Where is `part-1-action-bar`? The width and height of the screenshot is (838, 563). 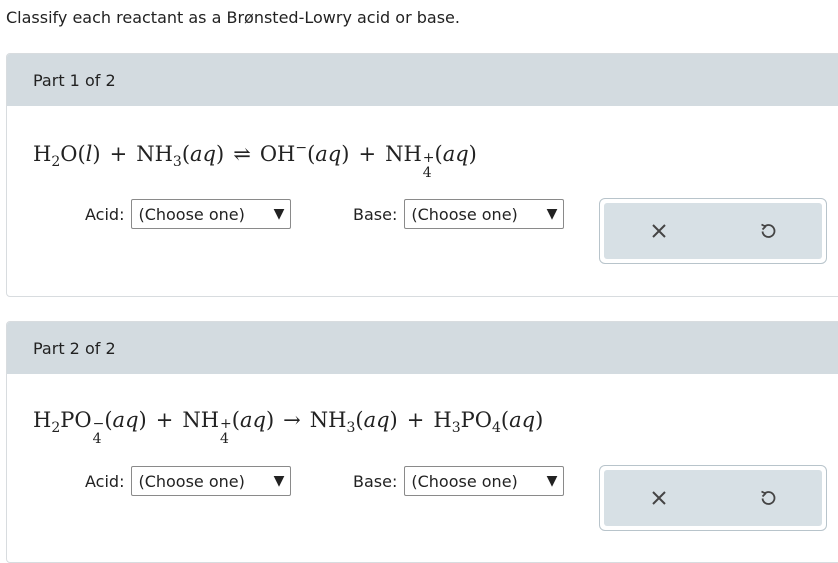
part-1-action-bar is located at coordinates (713, 231).